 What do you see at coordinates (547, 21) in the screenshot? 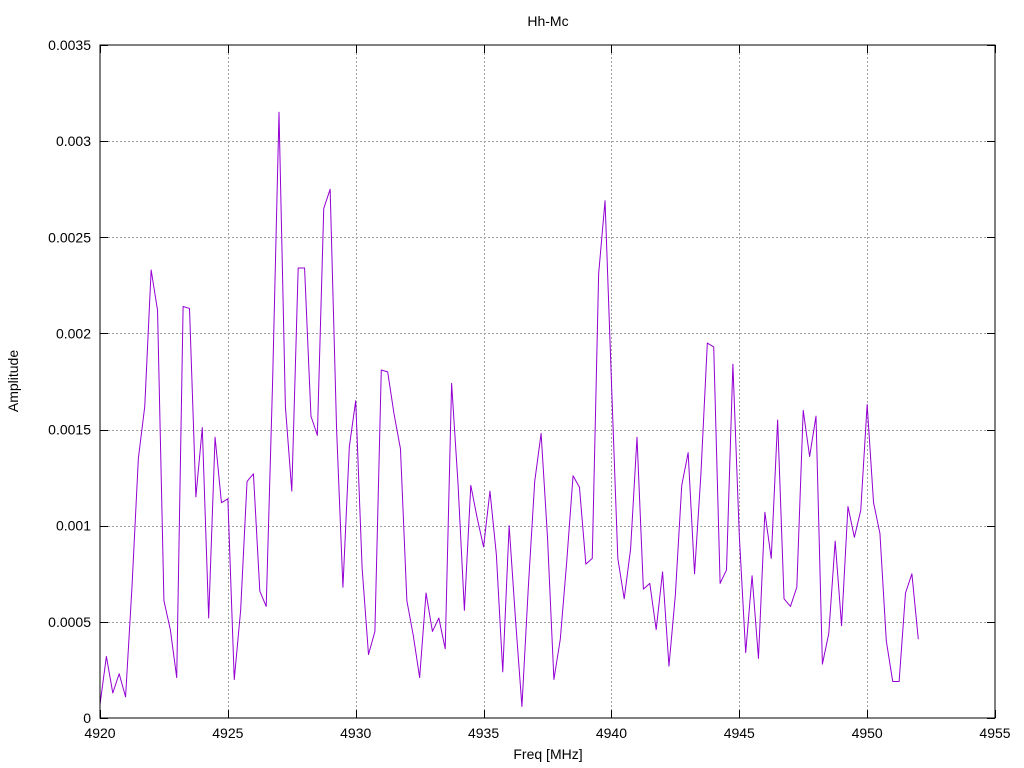
I see `chart-title: Hh-Mc` at bounding box center [547, 21].